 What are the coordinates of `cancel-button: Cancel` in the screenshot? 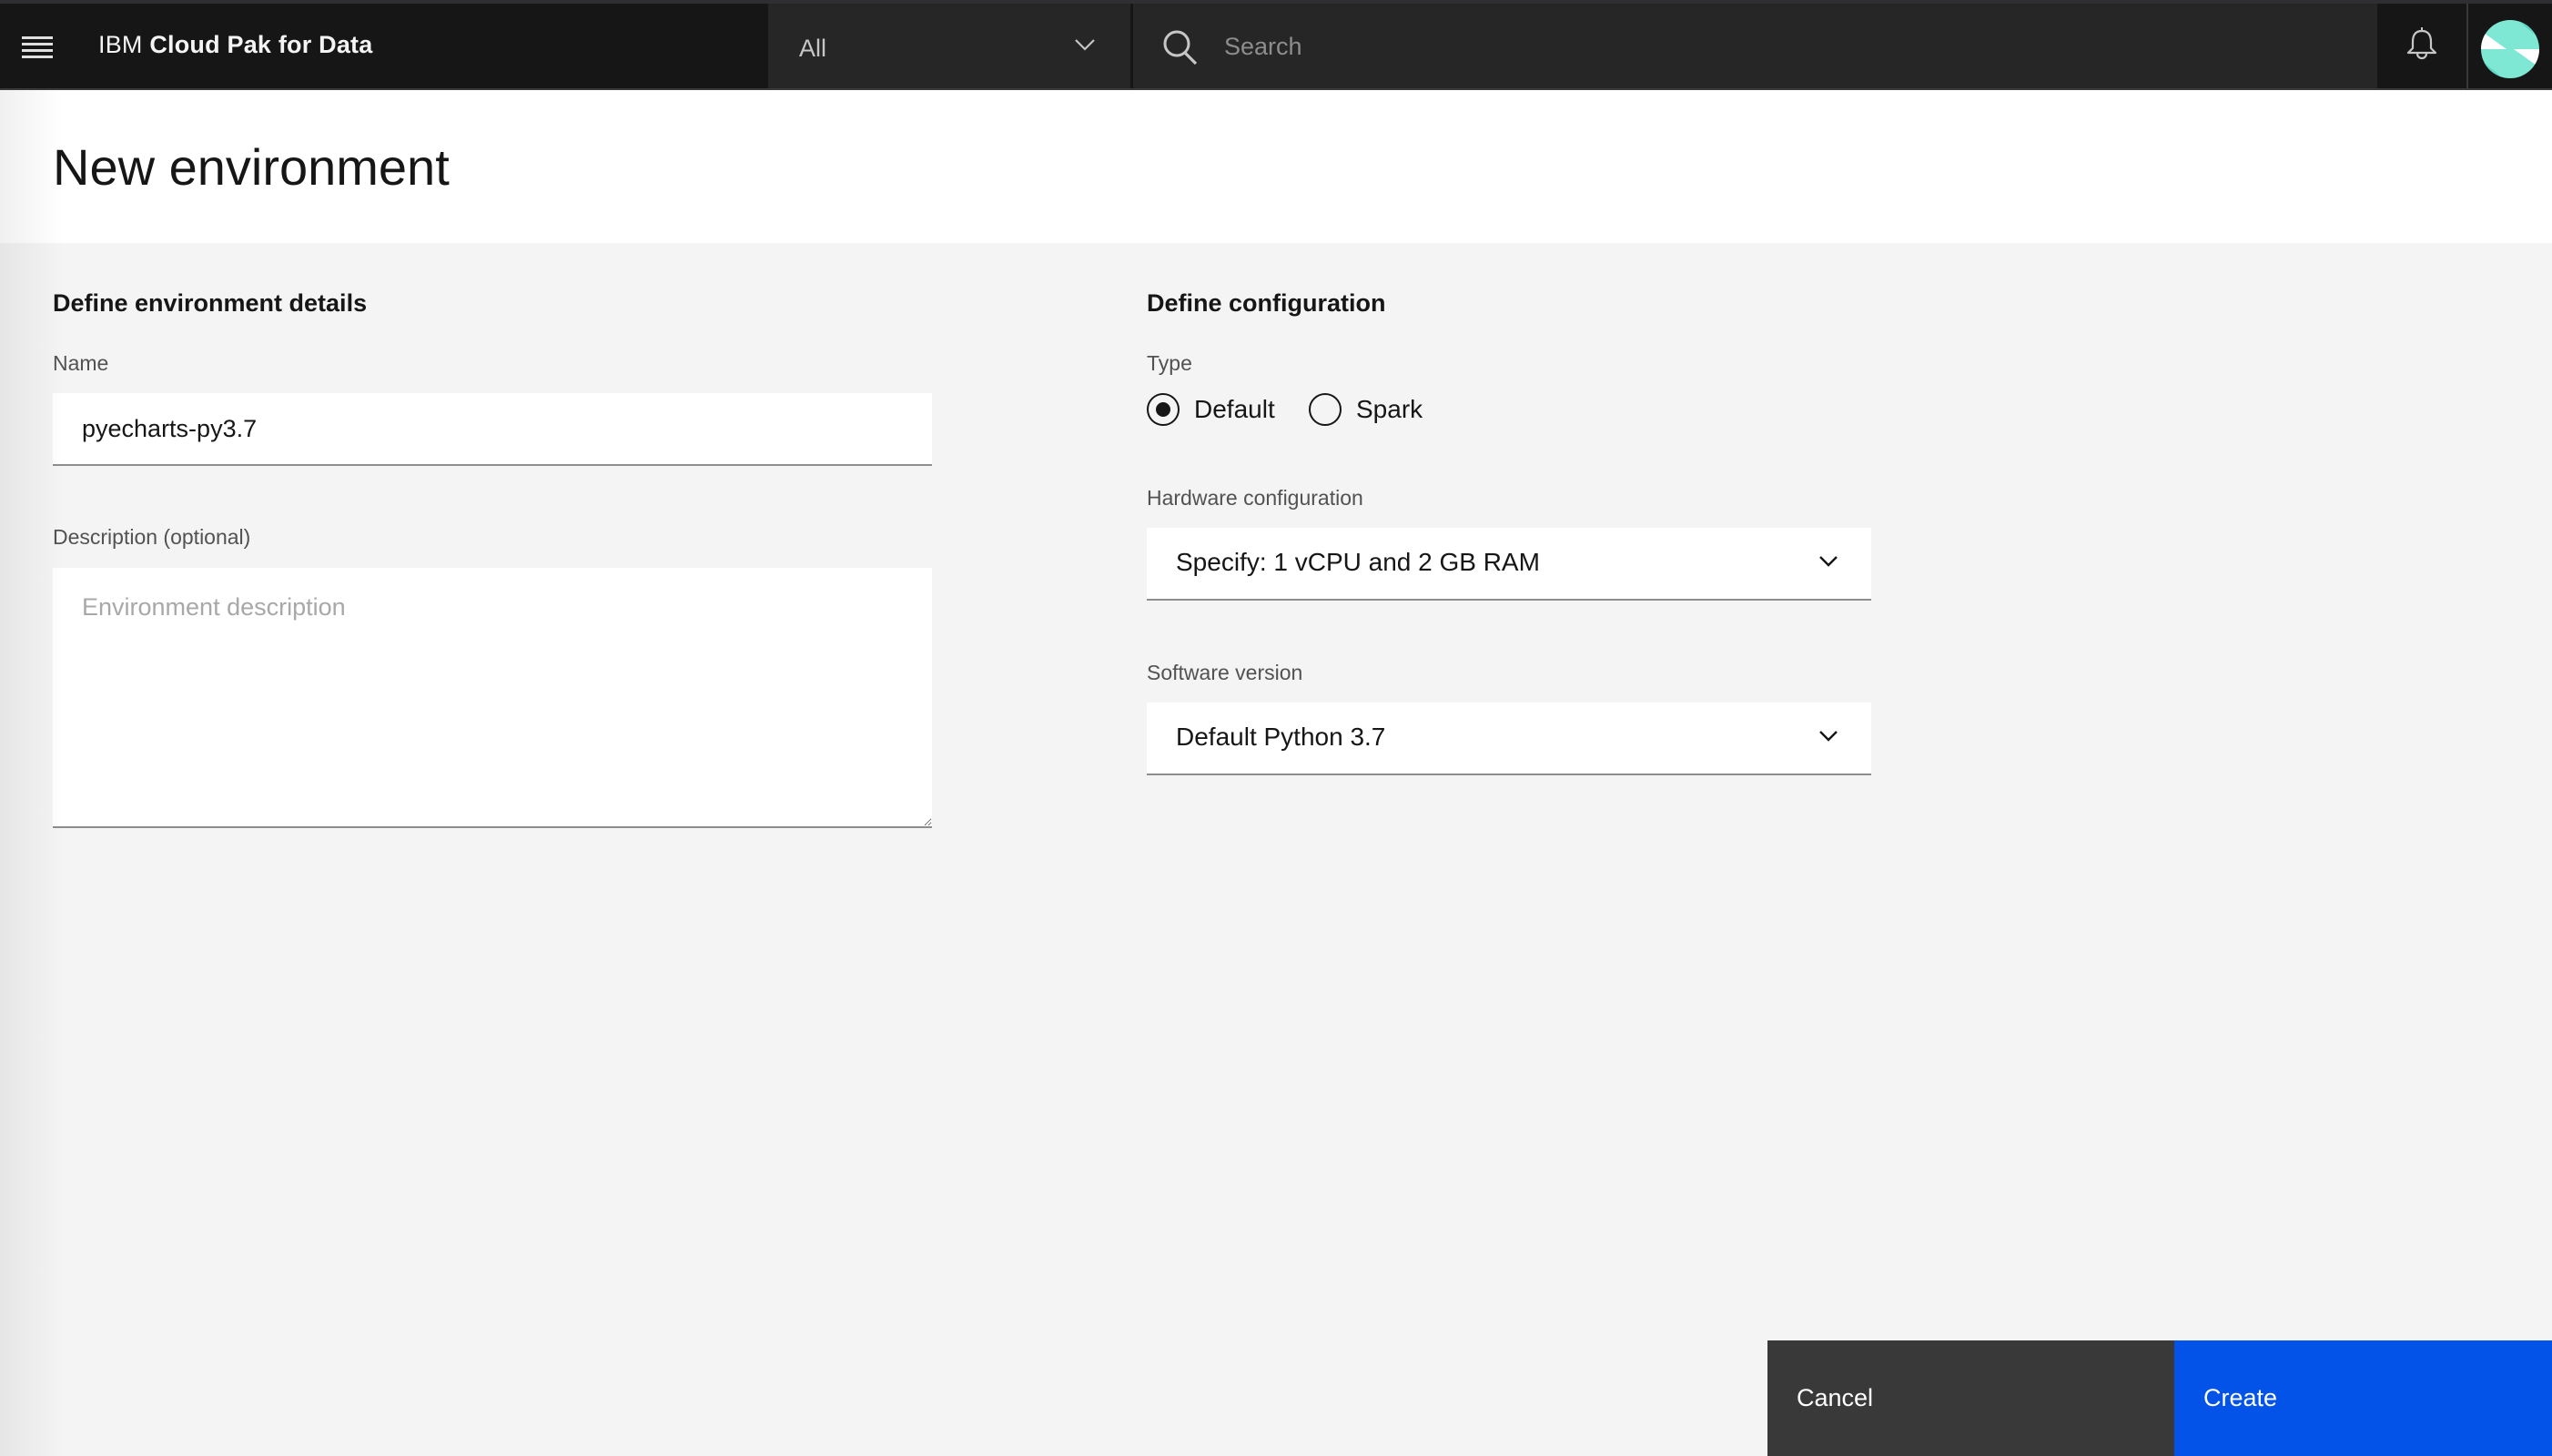 It's located at (1970, 1398).